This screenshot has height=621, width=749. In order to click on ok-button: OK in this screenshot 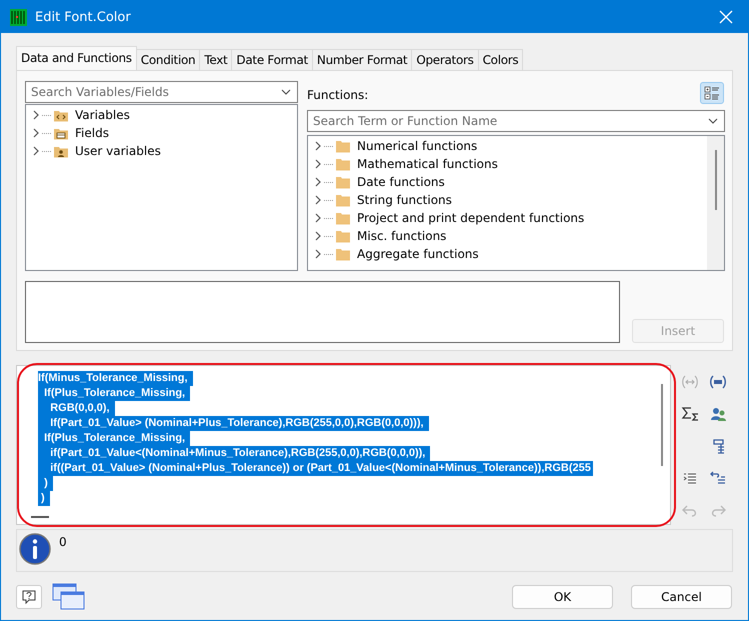, I will do `click(562, 597)`.